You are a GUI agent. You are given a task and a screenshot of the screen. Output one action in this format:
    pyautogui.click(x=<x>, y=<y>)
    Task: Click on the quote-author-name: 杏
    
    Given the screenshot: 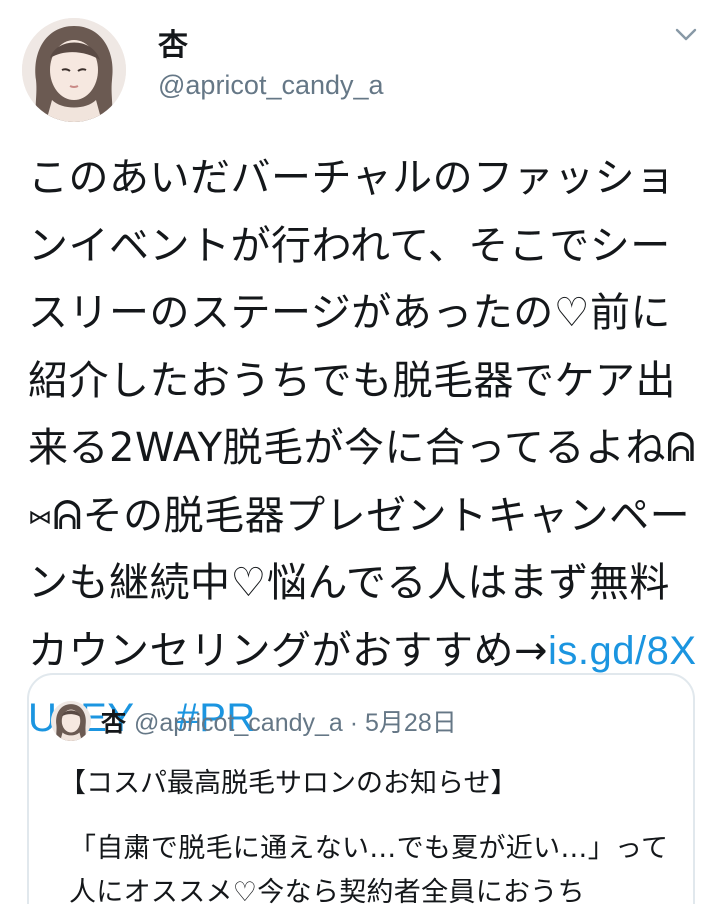 What is the action you would take?
    pyautogui.click(x=114, y=722)
    